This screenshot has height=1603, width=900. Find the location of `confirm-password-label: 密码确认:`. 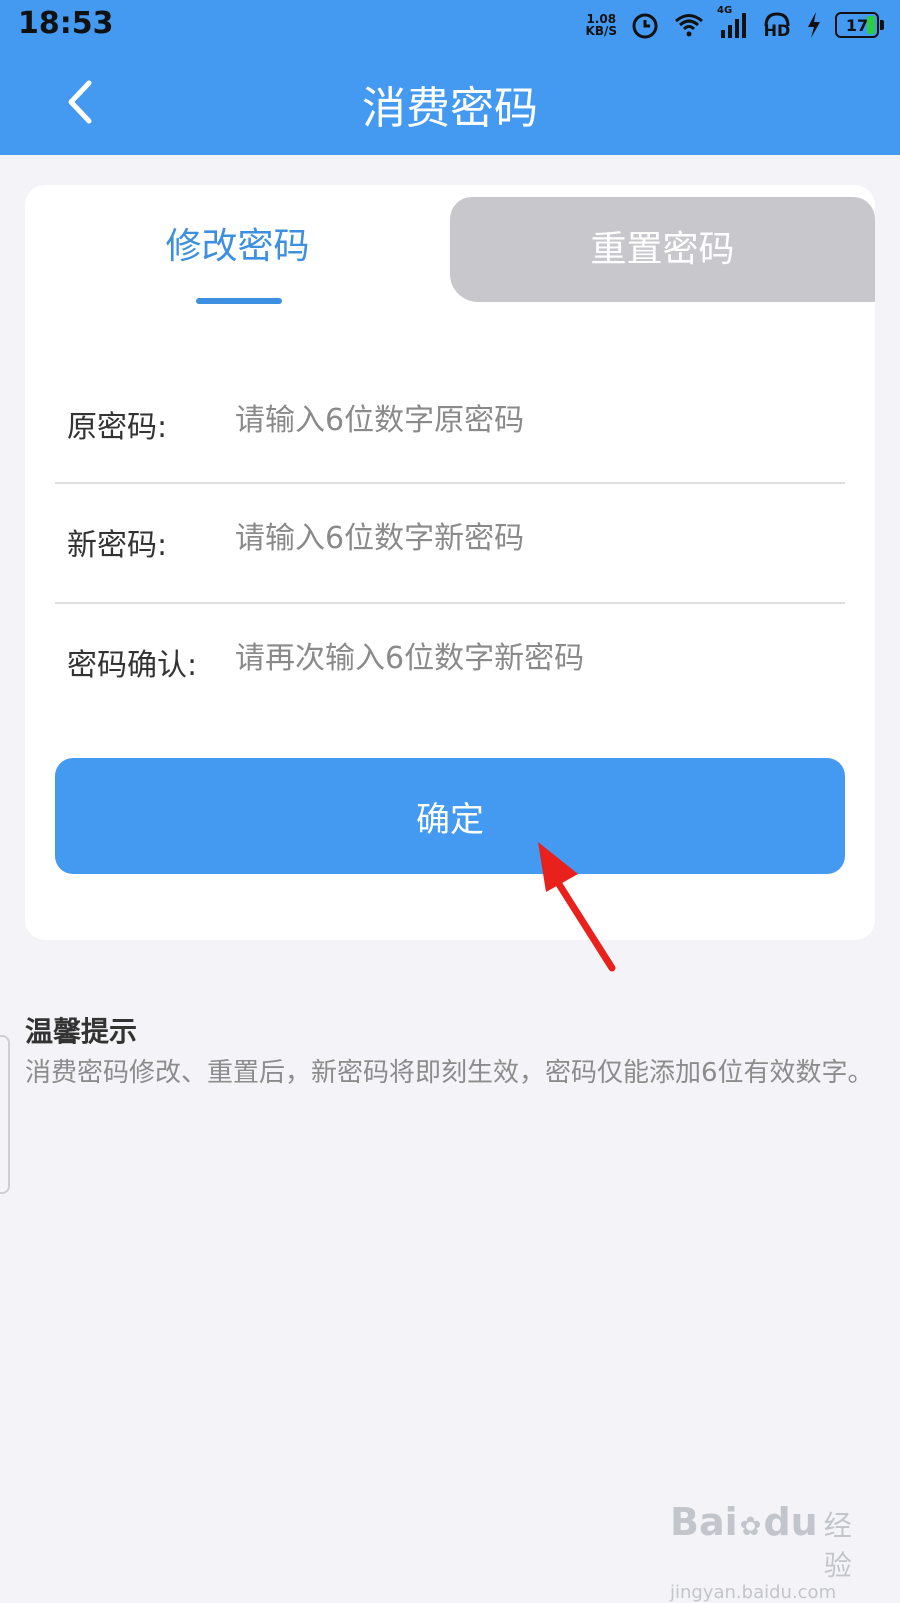

confirm-password-label: 密码确认: is located at coordinates (132, 665).